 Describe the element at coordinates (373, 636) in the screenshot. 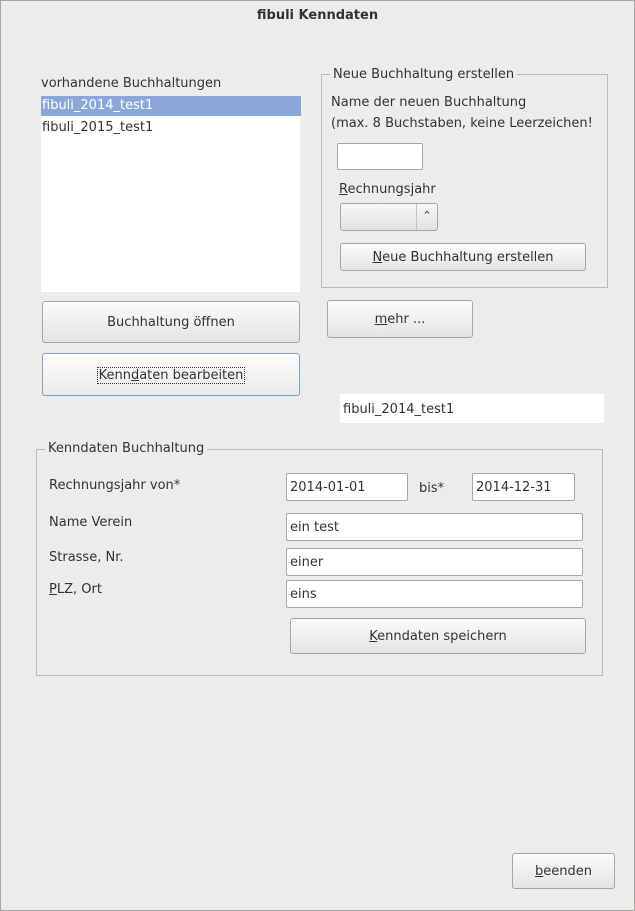

I see `save-button-mnemonic: K` at that location.